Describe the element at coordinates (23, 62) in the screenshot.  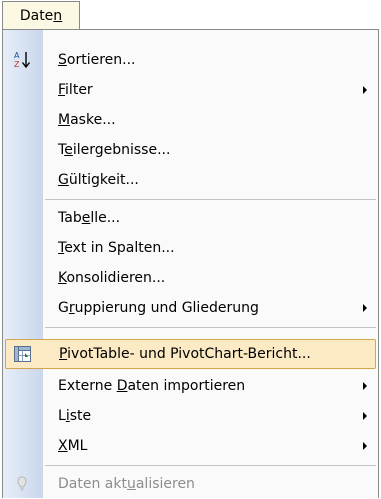
I see `sort-az-icon: A Z` at that location.